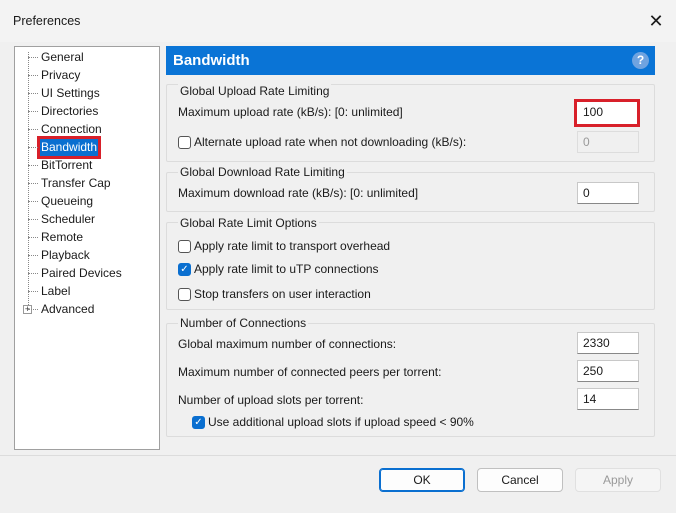 The image size is (676, 513). What do you see at coordinates (60, 201) in the screenshot?
I see `tree-item-queueing: Queueing` at bounding box center [60, 201].